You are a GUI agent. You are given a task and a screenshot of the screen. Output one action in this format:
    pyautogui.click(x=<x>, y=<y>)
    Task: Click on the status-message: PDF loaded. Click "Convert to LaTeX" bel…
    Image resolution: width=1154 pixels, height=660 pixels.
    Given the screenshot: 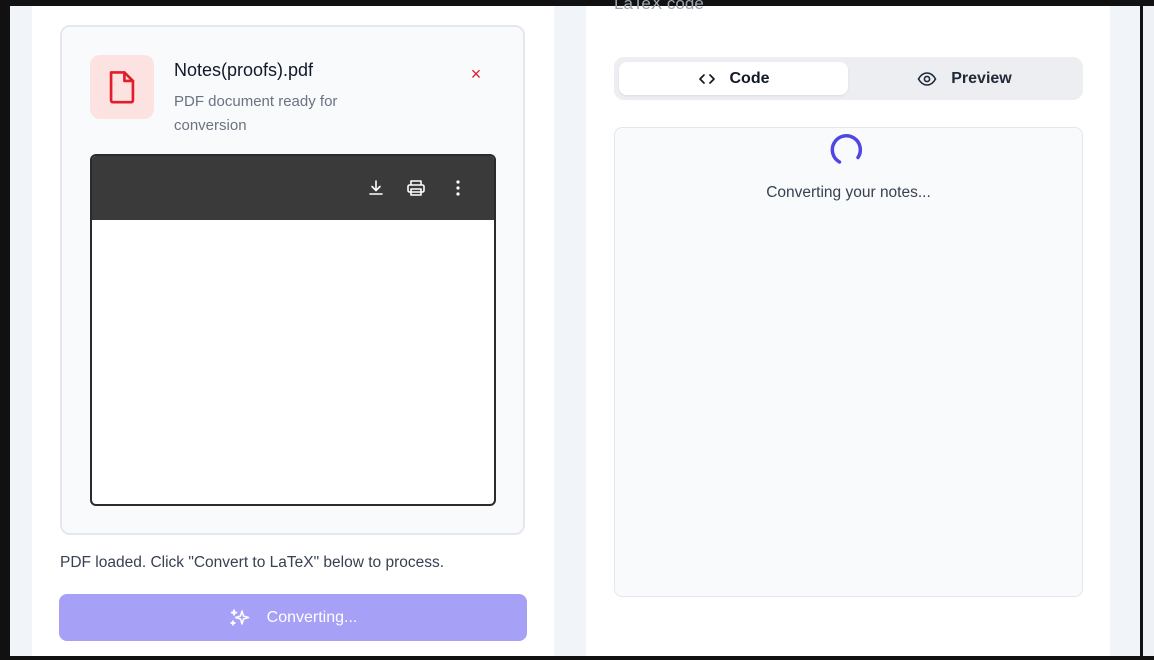 What is the action you would take?
    pyautogui.click(x=252, y=562)
    